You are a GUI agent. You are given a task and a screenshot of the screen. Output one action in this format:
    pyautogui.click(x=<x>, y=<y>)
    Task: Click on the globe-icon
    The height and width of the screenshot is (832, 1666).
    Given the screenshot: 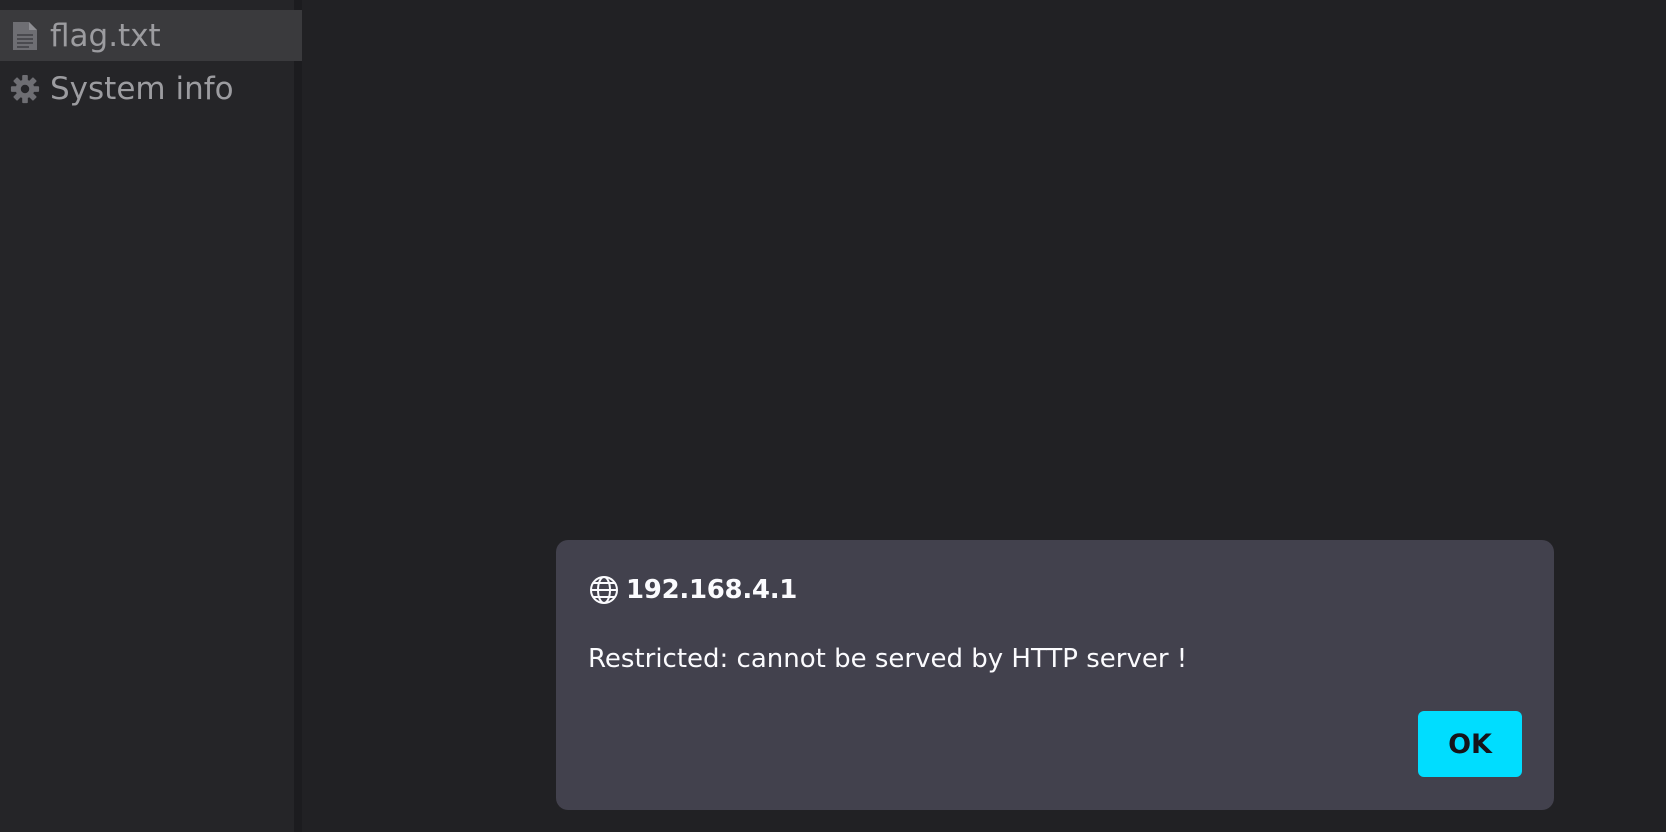 What is the action you would take?
    pyautogui.click(x=604, y=590)
    